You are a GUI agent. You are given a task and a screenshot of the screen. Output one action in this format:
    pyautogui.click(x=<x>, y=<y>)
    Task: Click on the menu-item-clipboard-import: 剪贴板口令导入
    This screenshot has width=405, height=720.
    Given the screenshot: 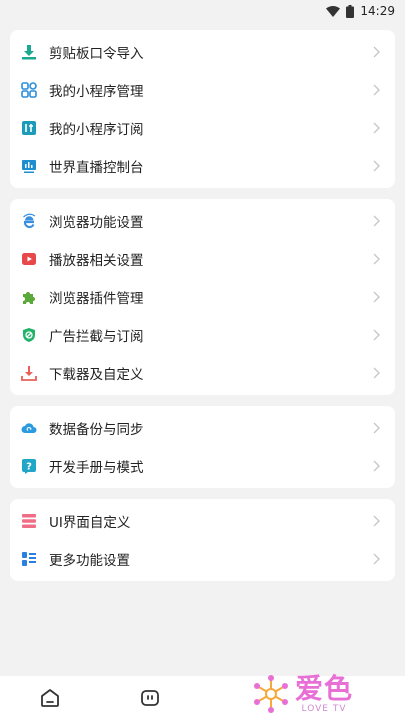 What is the action you would take?
    pyautogui.click(x=202, y=52)
    